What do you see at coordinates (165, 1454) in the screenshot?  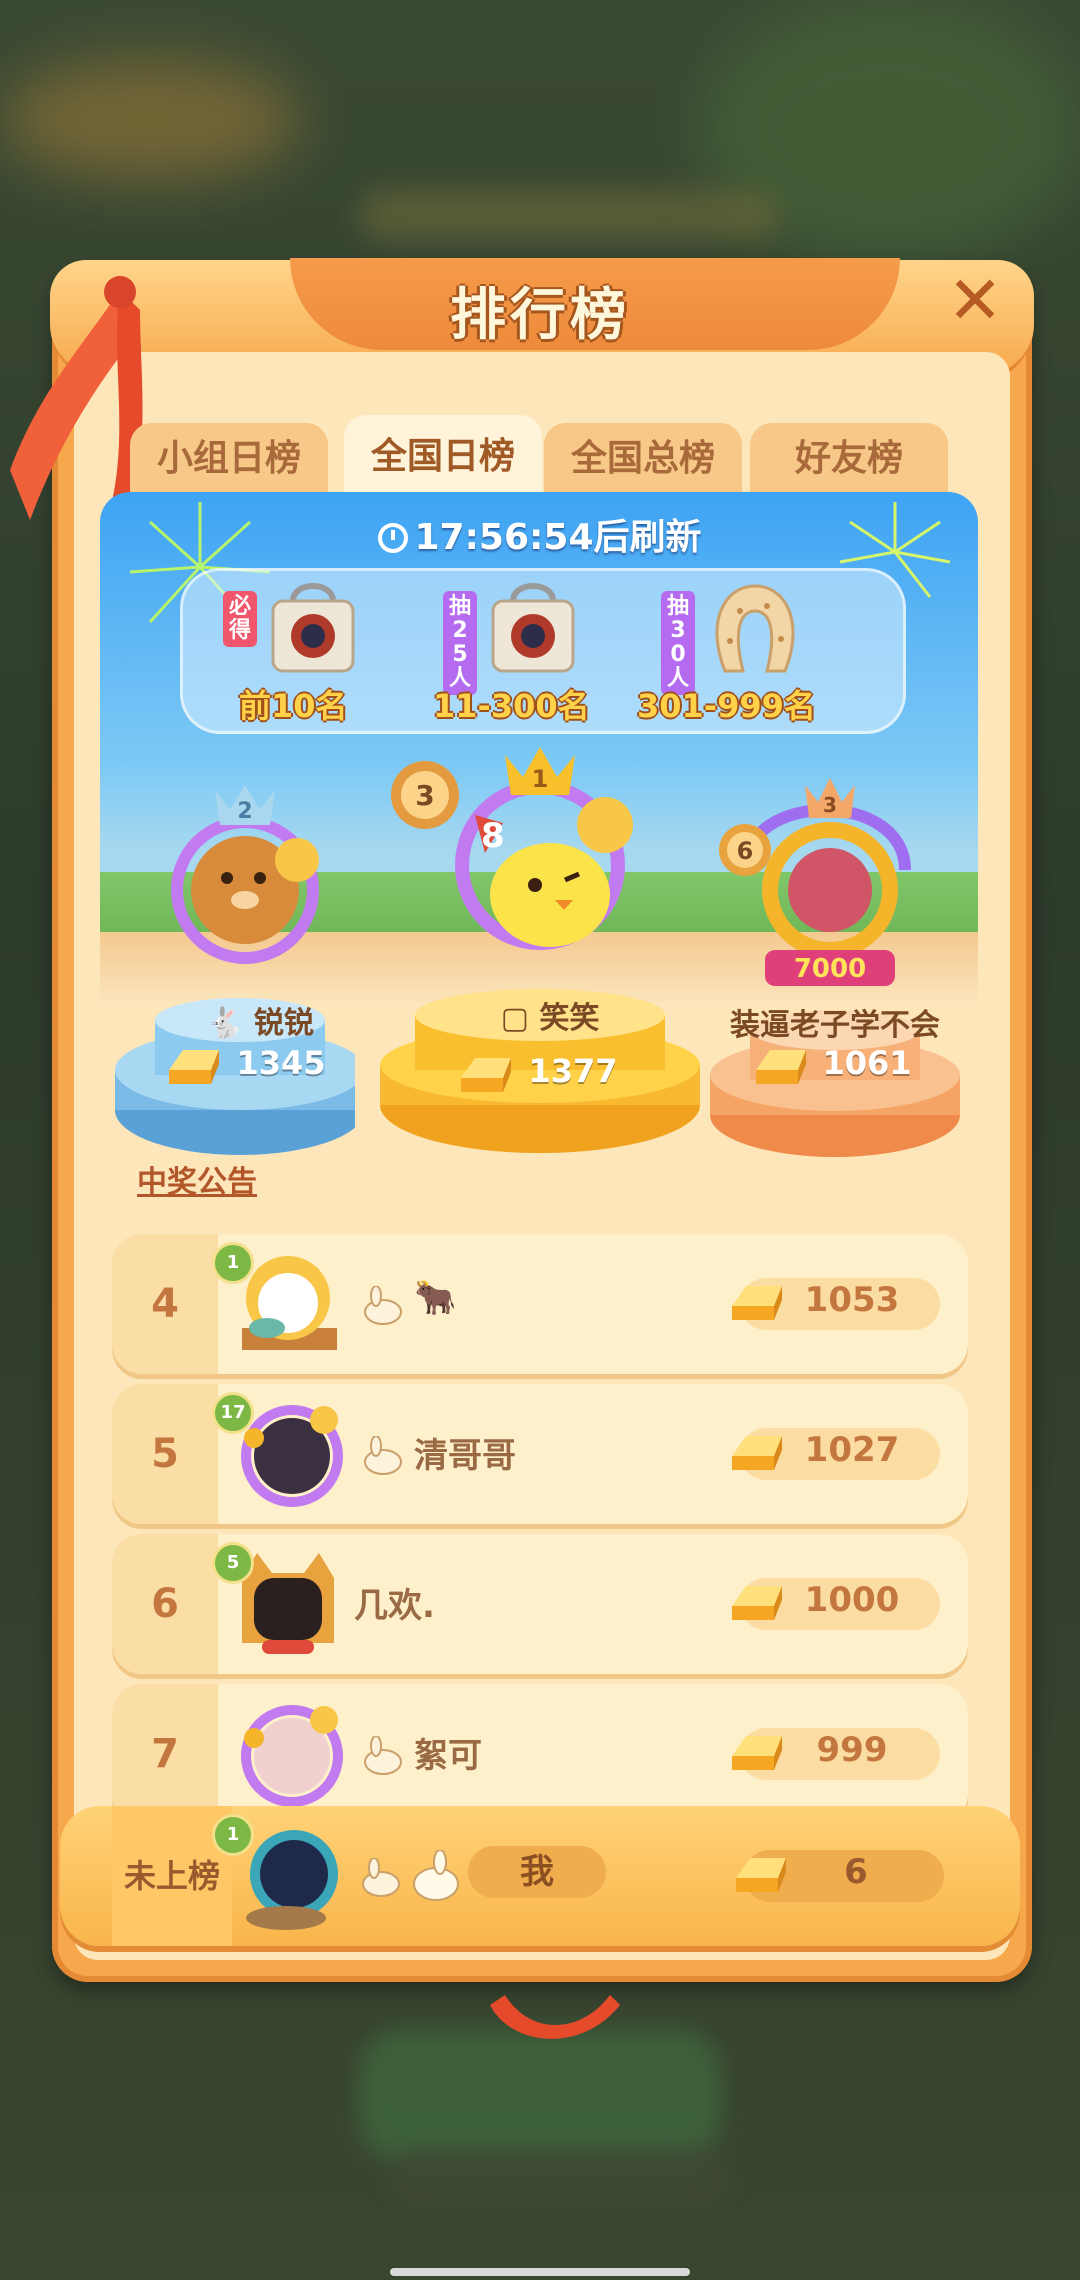 I see `rank-number: 5` at bounding box center [165, 1454].